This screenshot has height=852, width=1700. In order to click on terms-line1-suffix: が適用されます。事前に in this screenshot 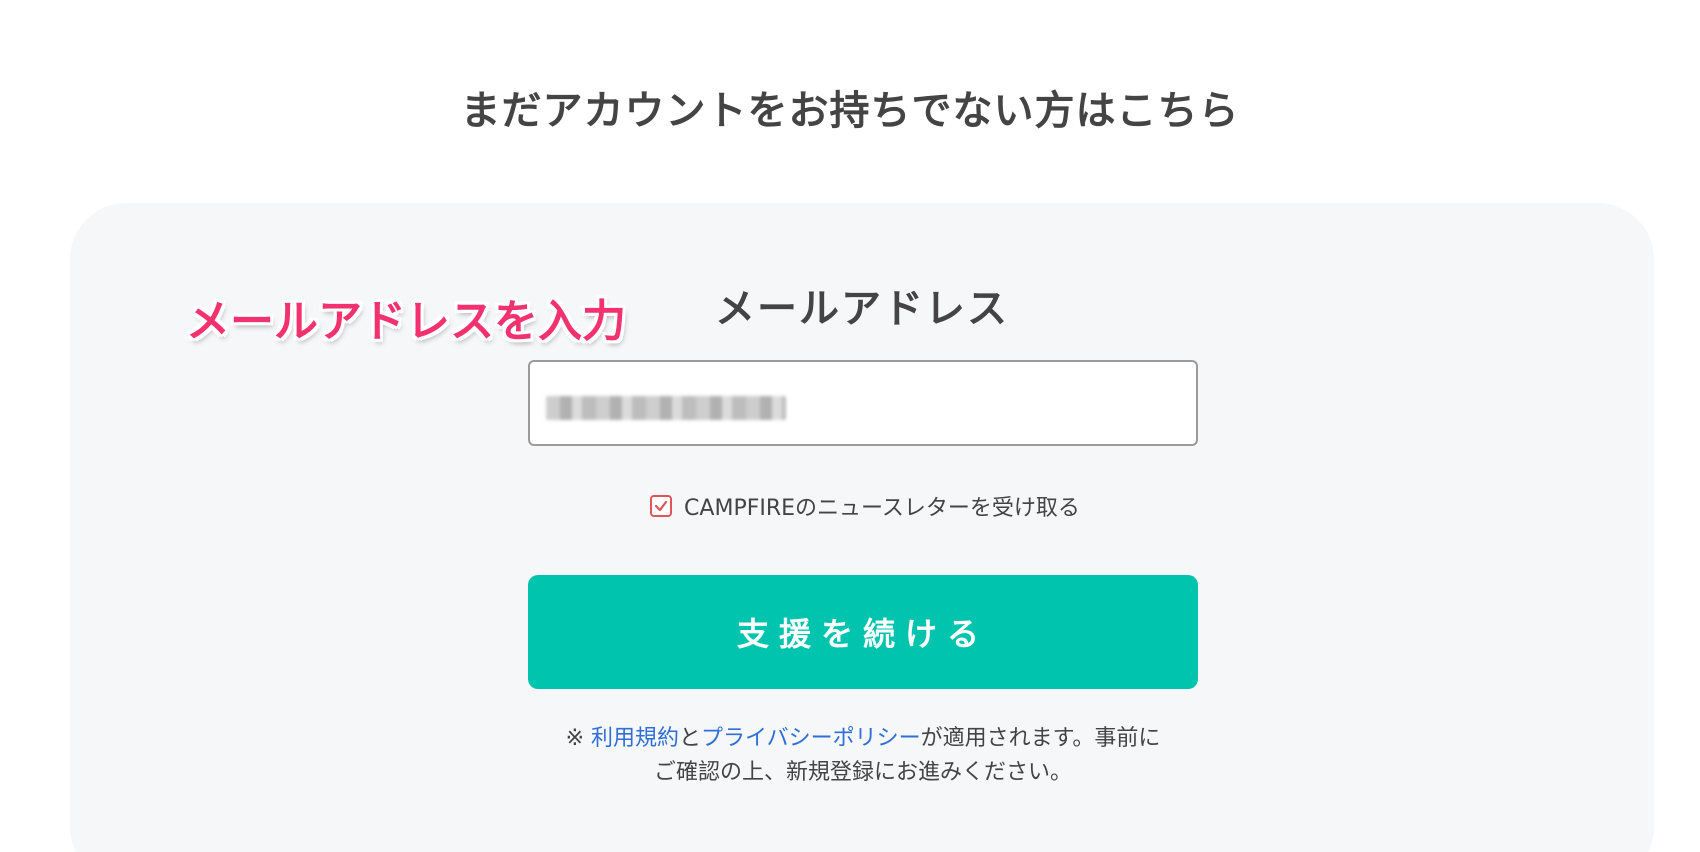, I will do `click(1040, 738)`.